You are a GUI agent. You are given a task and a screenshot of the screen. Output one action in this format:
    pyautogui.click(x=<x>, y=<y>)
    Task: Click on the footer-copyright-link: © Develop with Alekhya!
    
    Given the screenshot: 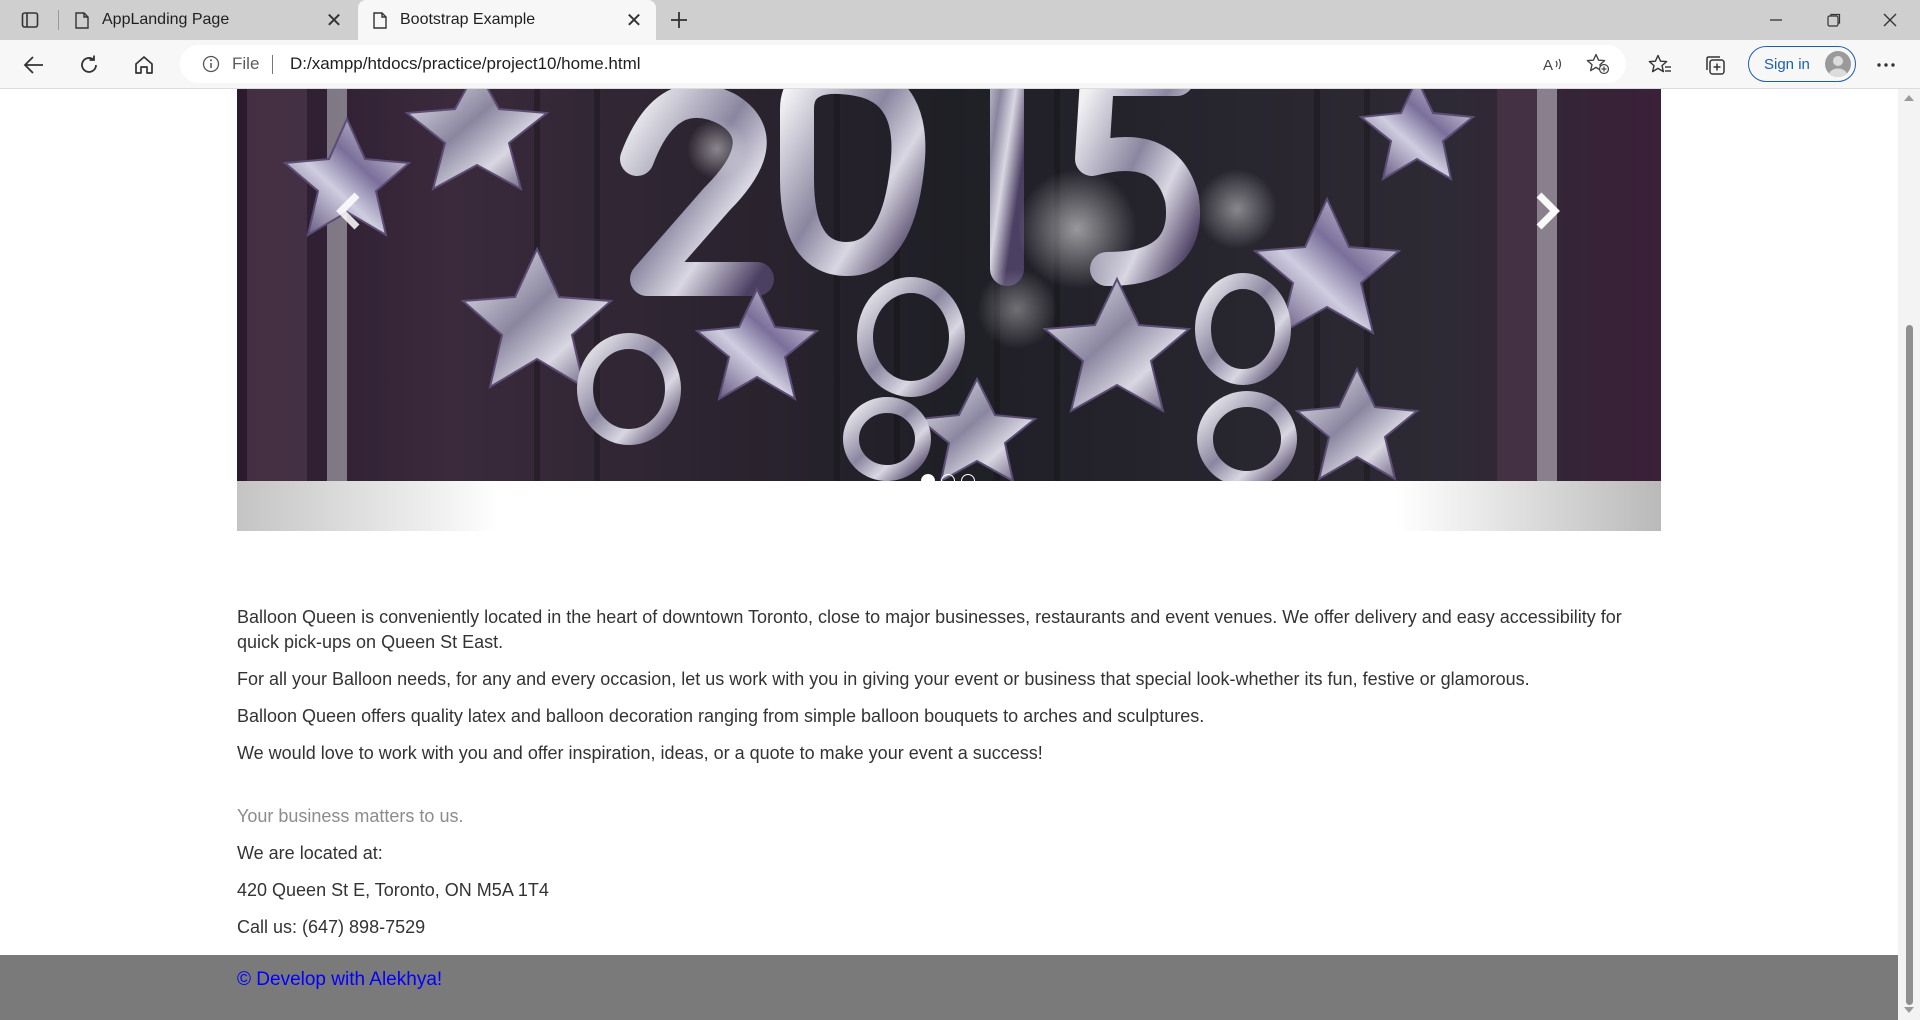 What is the action you would take?
    pyautogui.click(x=339, y=980)
    